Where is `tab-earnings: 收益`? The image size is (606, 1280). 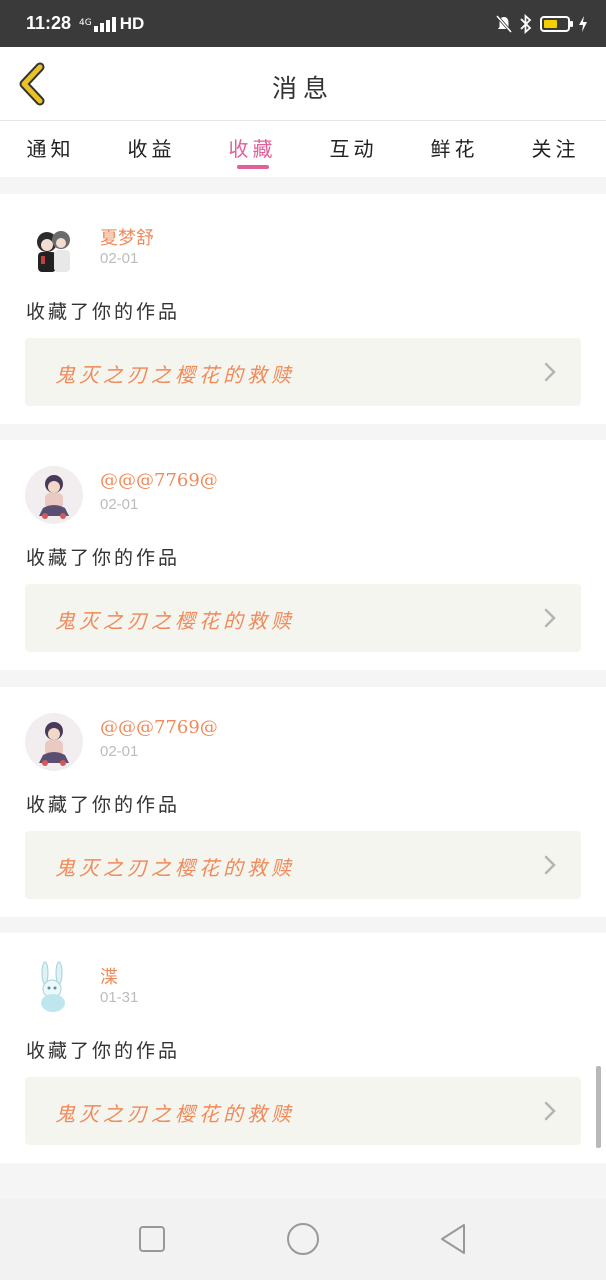
tab-earnings: 收益 is located at coordinates (151, 149).